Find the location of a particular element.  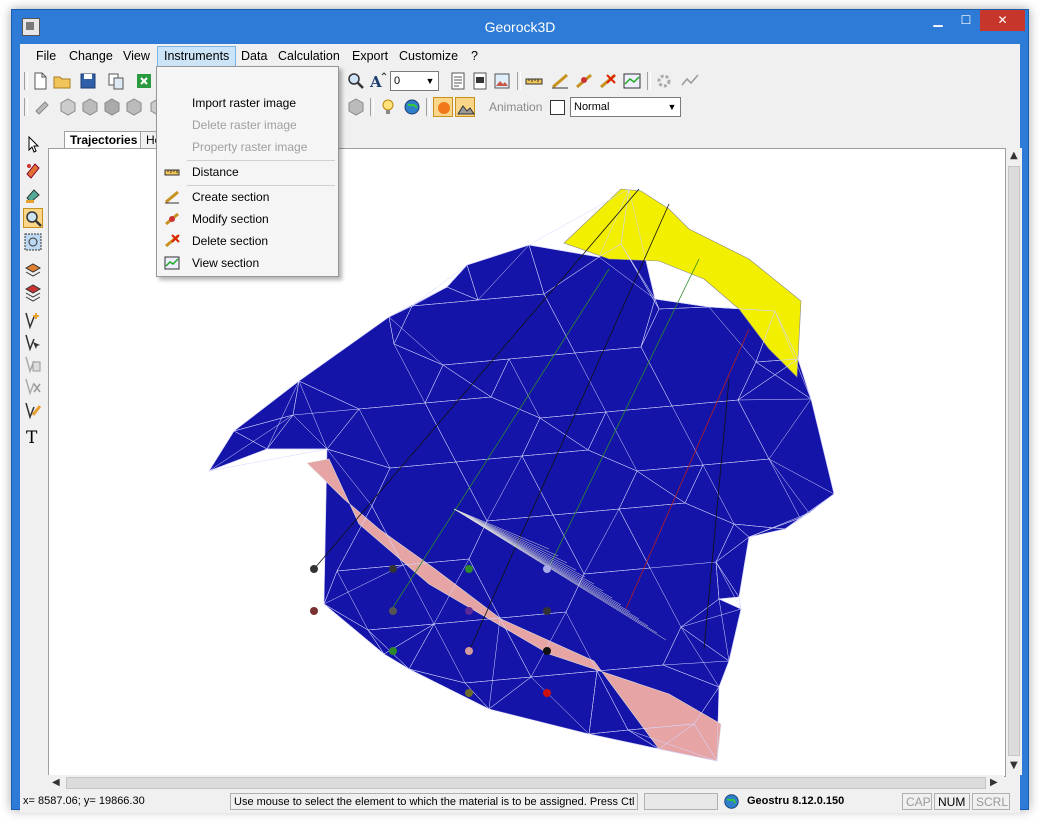

copy-icon is located at coordinates (116, 81).